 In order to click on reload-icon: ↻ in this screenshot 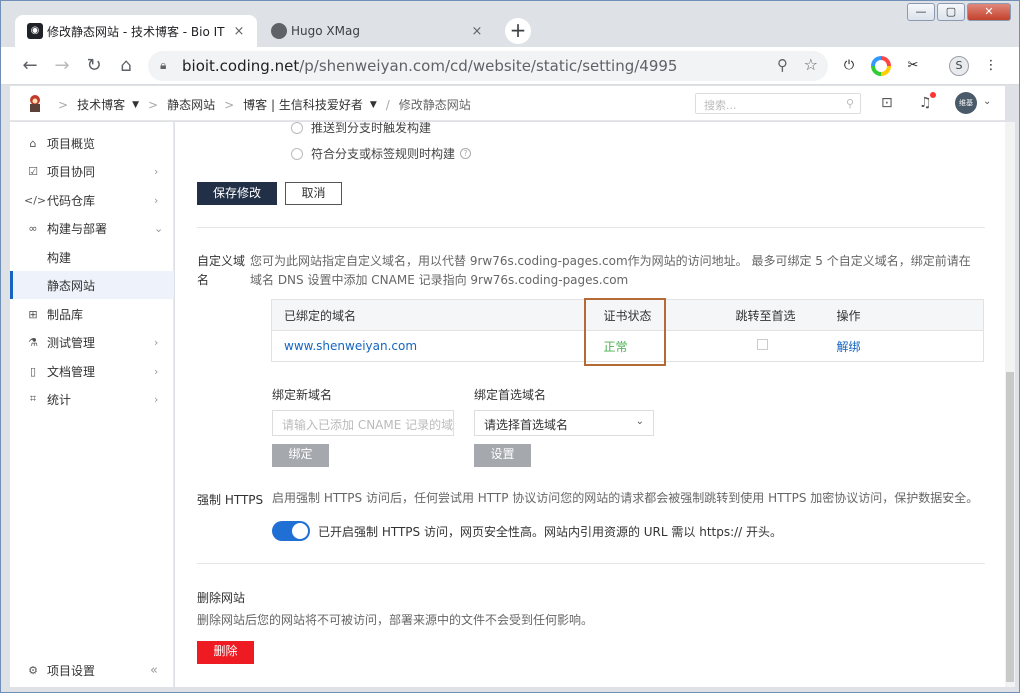, I will do `click(94, 66)`.